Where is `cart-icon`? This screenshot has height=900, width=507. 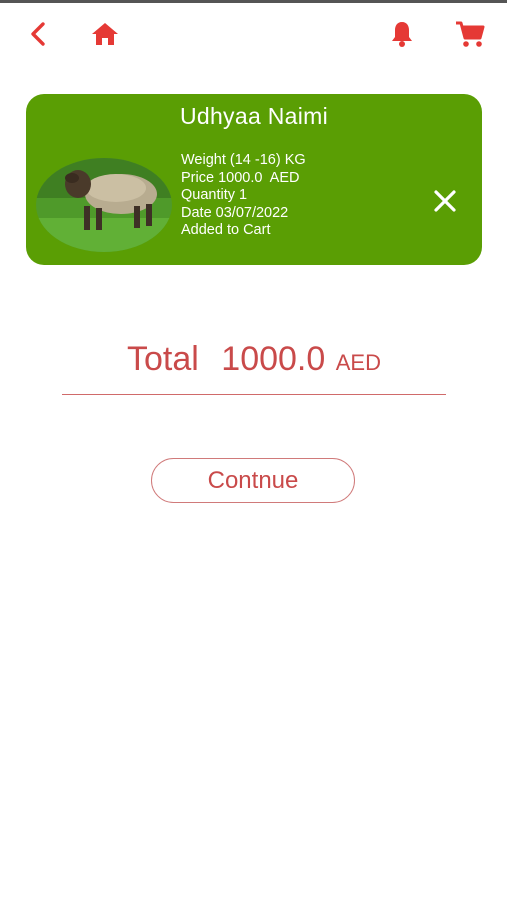
cart-icon is located at coordinates (470, 34).